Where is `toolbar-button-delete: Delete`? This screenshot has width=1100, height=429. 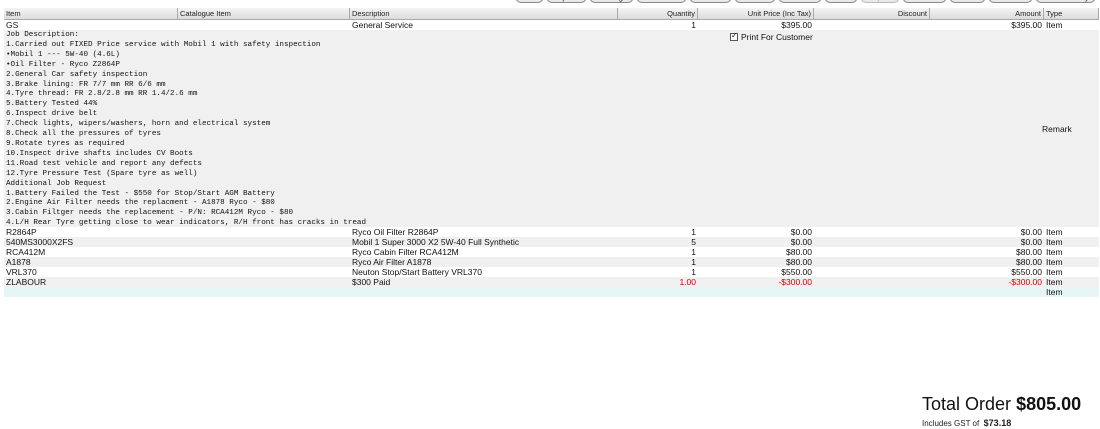 toolbar-button-delete: Delete is located at coordinates (968, 1).